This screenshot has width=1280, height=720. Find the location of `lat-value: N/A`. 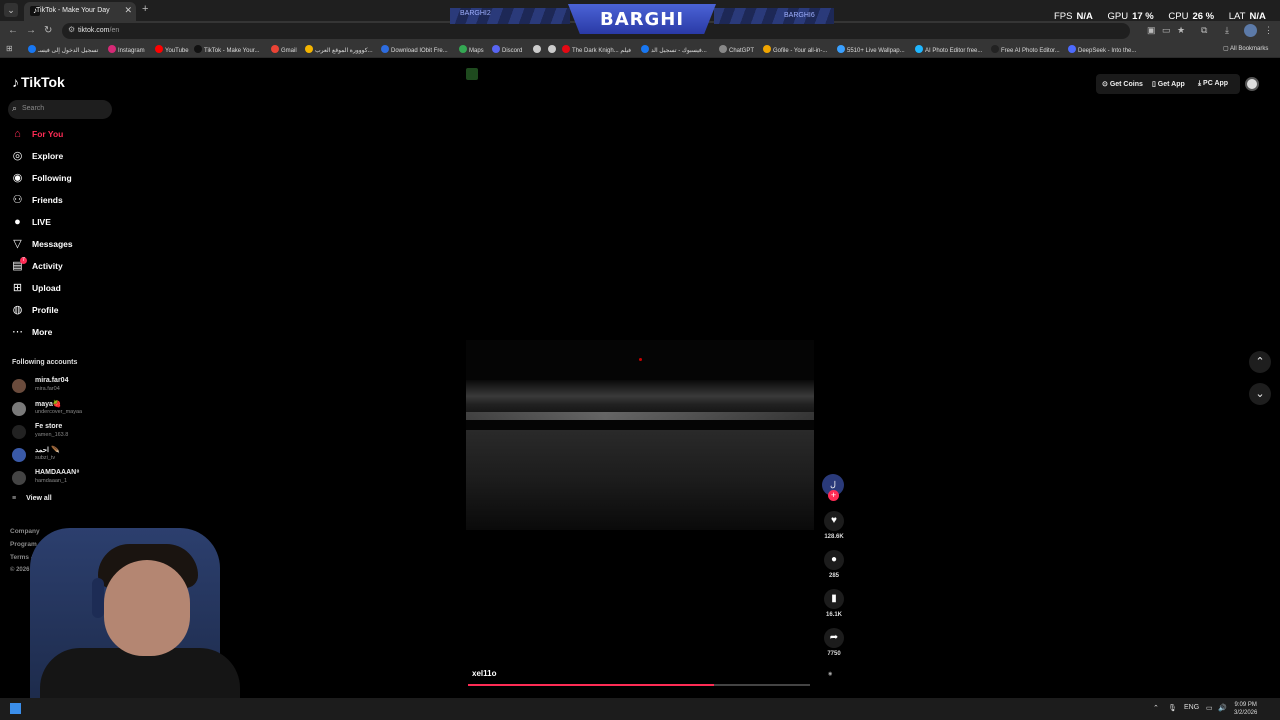

lat-value: N/A is located at coordinates (1257, 16).